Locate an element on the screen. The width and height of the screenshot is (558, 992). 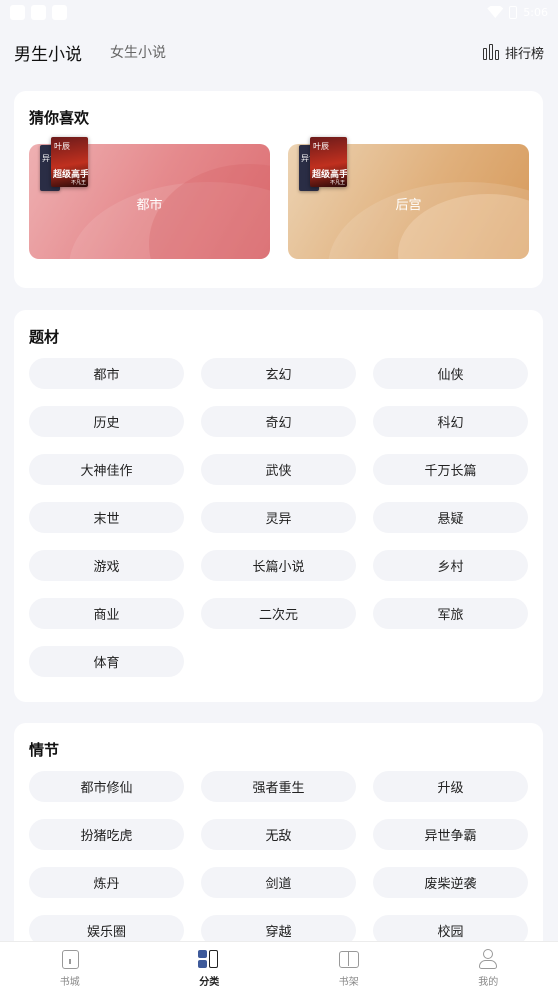
theme-tag: 悬疑 is located at coordinates (450, 517).